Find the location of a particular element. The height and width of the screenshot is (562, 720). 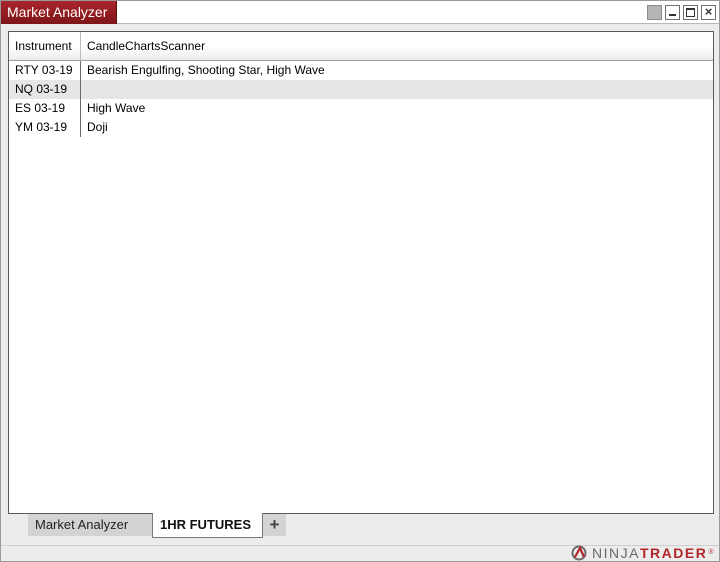

tab-strip: Market Analyzer 1HR FUTURES + is located at coordinates (157, 525).